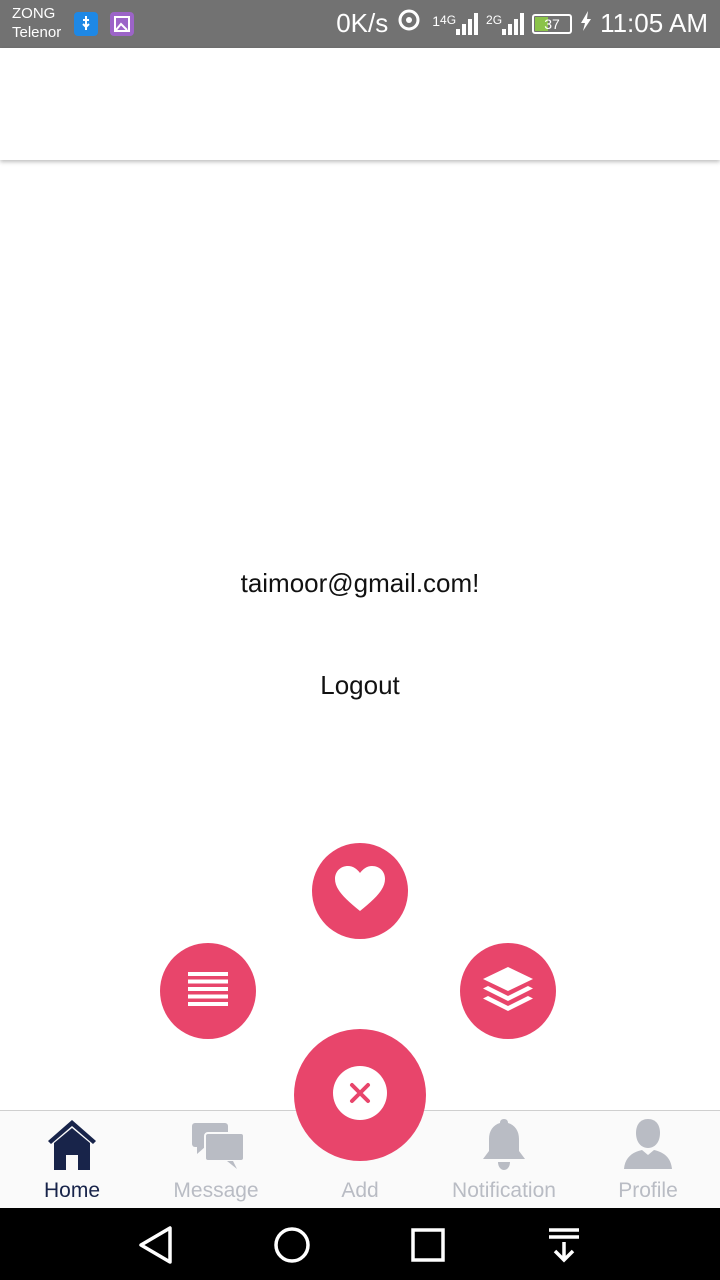  Describe the element at coordinates (448, 19) in the screenshot. I see `network-1-type: 4G` at that location.